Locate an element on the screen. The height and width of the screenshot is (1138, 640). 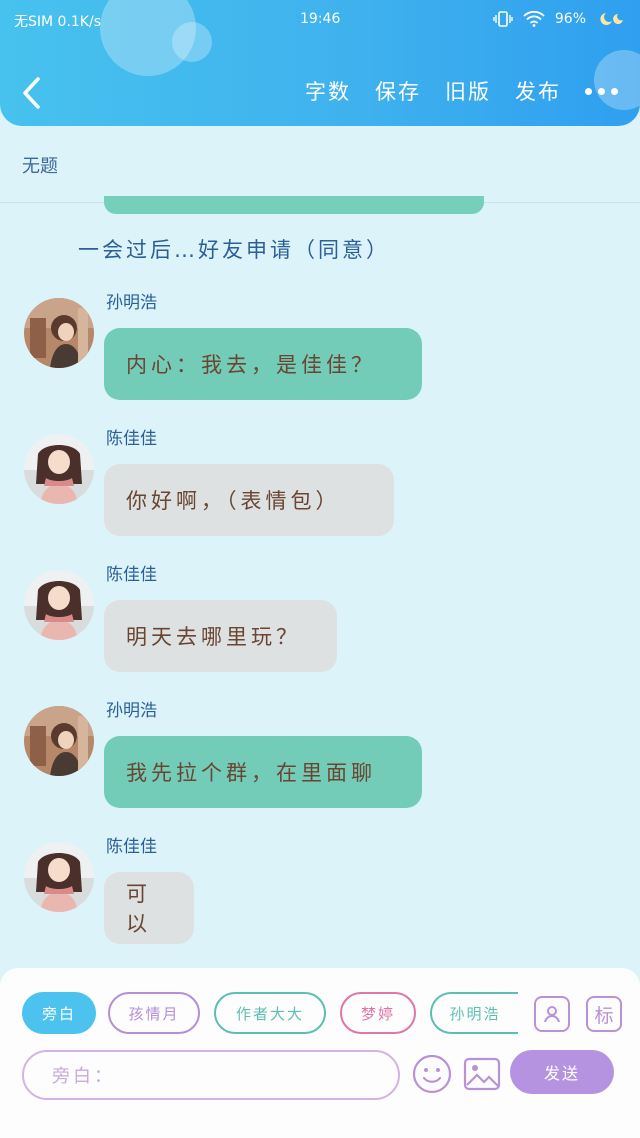
publish-button: 发布 is located at coordinates (538, 91).